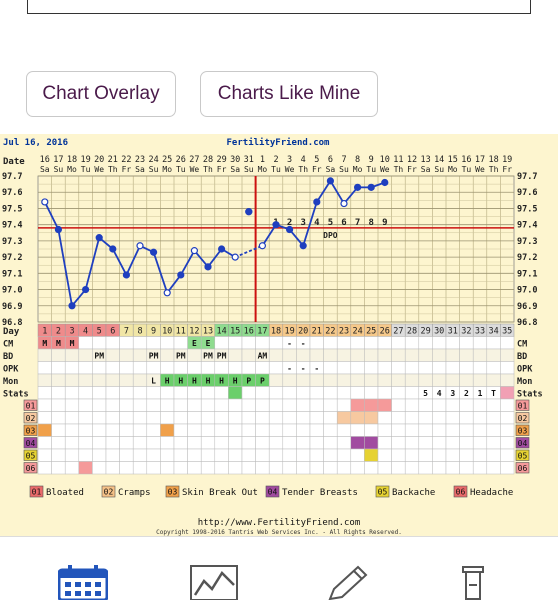  I want to click on y-tick-right: 97.0, so click(527, 291).